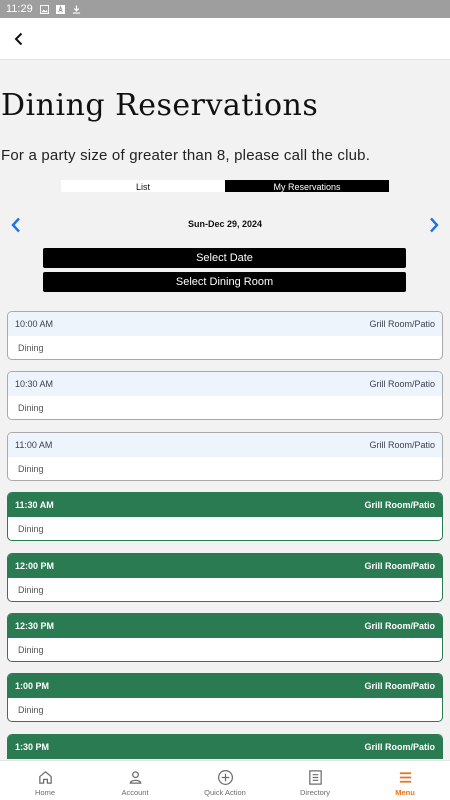 The width and height of the screenshot is (450, 800). I want to click on time-slot: 1:00 PM Grill Room/Patio Dining, so click(225, 698).